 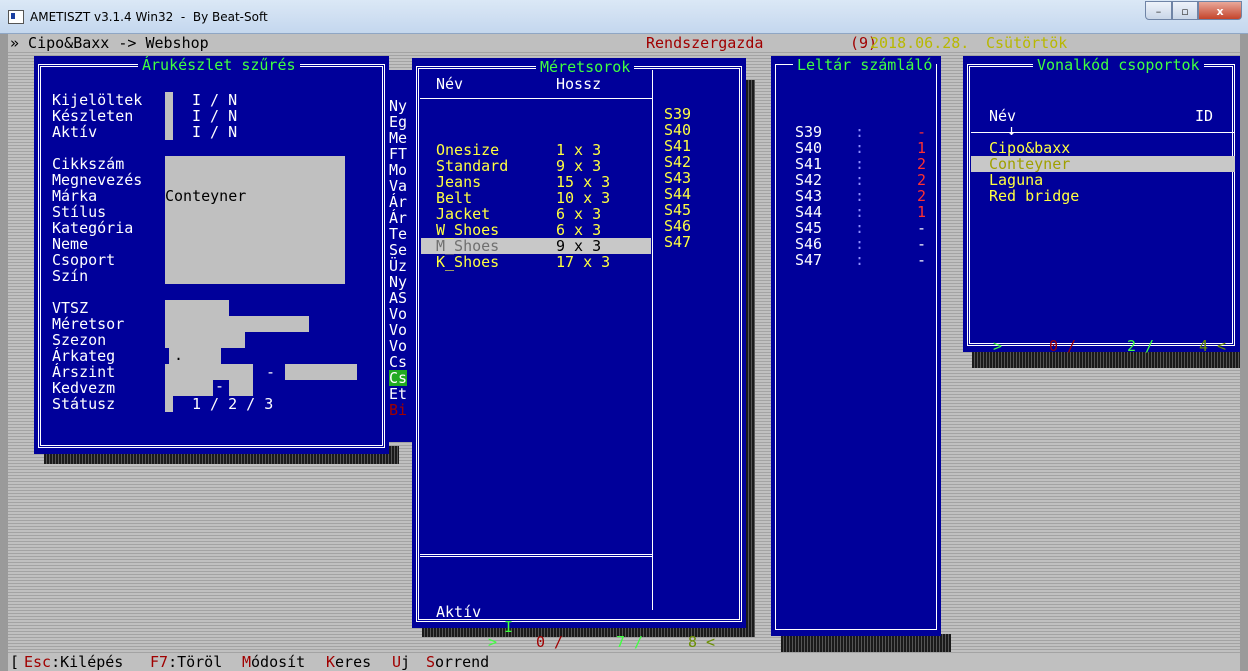 I want to click on uj-hint: Uj, so click(x=401, y=662).